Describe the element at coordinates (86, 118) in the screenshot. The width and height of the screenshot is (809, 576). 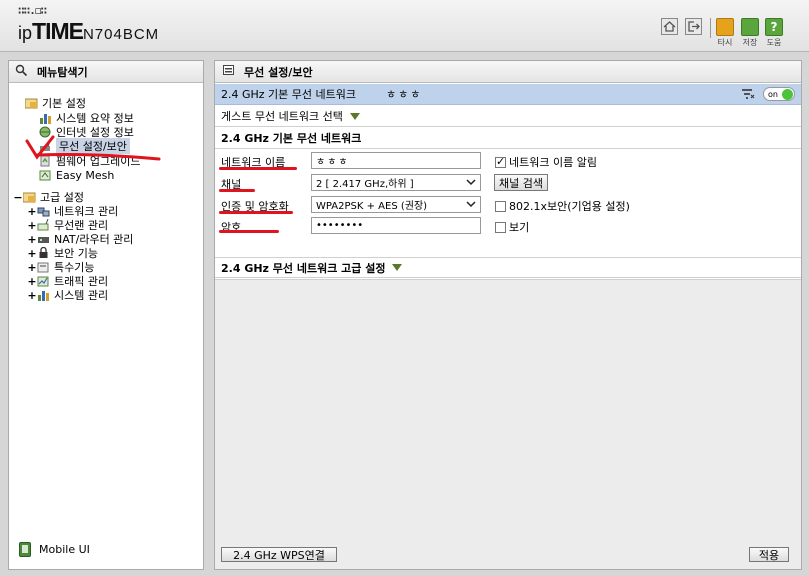
I see `sidebar-item-system-summary: 시스템 요약 정보` at that location.